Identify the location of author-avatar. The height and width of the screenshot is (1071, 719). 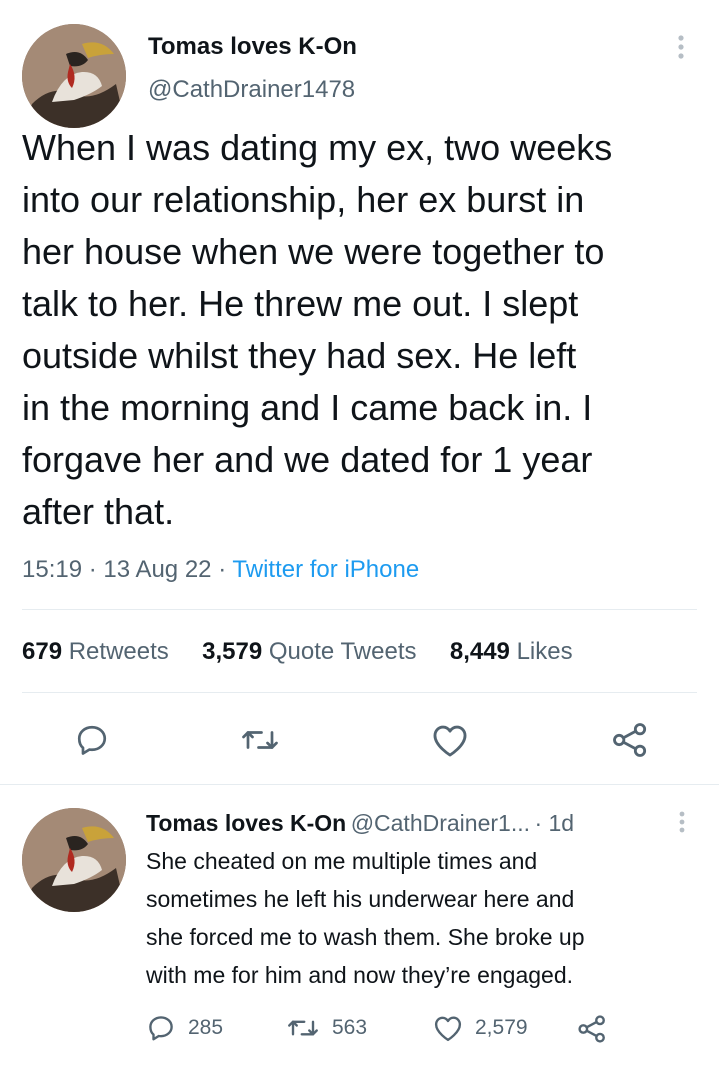
(74, 76).